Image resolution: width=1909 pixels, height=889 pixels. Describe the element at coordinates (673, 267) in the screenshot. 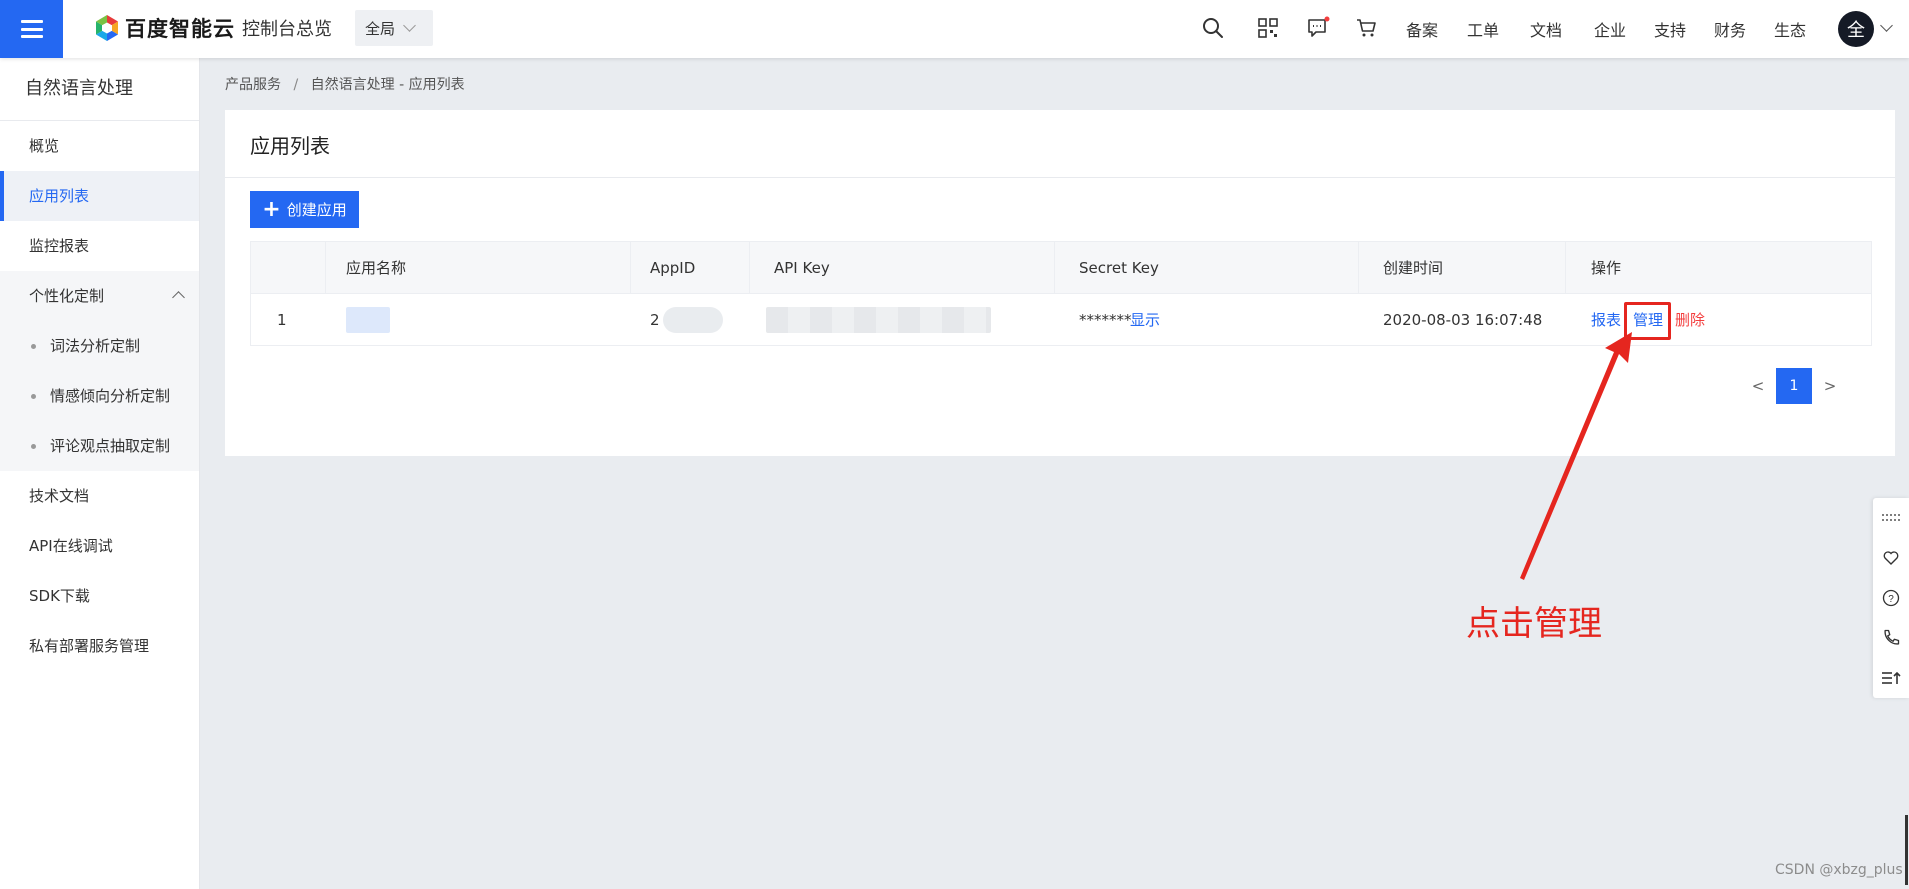

I see `column-header-appid: AppID` at that location.